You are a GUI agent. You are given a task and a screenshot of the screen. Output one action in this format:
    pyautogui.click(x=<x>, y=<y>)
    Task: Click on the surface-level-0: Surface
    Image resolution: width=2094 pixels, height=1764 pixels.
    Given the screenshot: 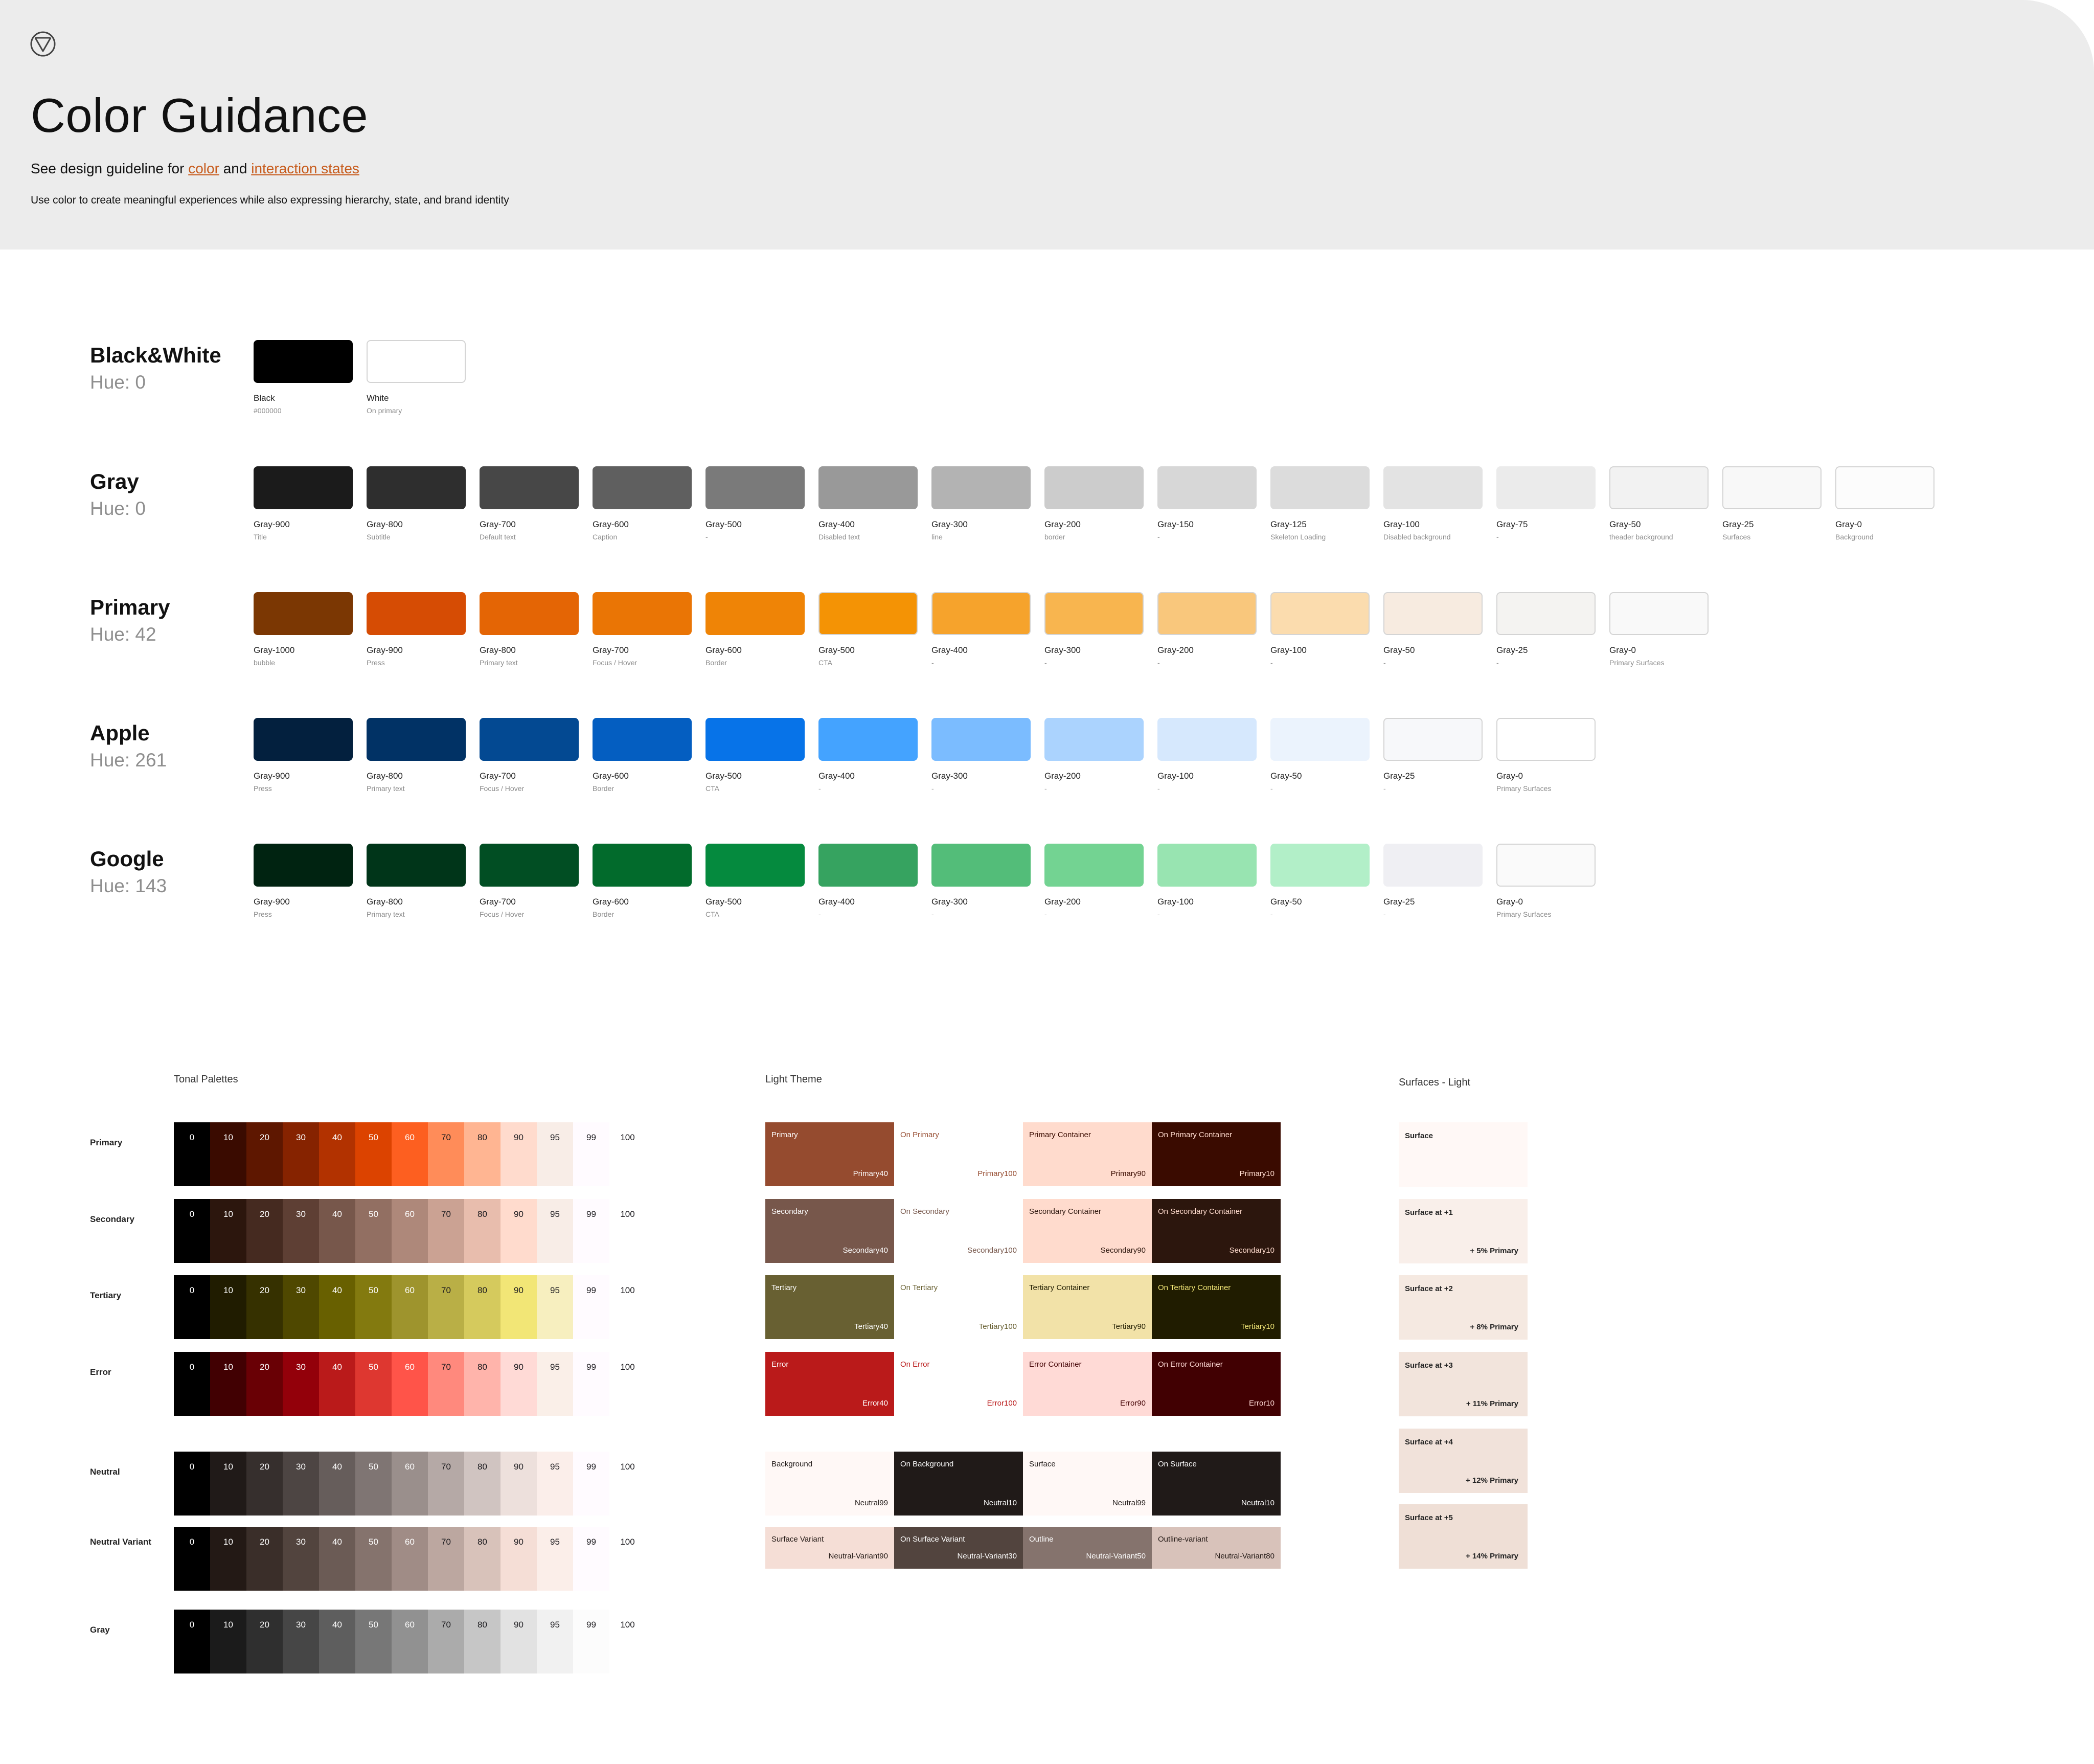 What is the action you would take?
    pyautogui.click(x=1463, y=1154)
    